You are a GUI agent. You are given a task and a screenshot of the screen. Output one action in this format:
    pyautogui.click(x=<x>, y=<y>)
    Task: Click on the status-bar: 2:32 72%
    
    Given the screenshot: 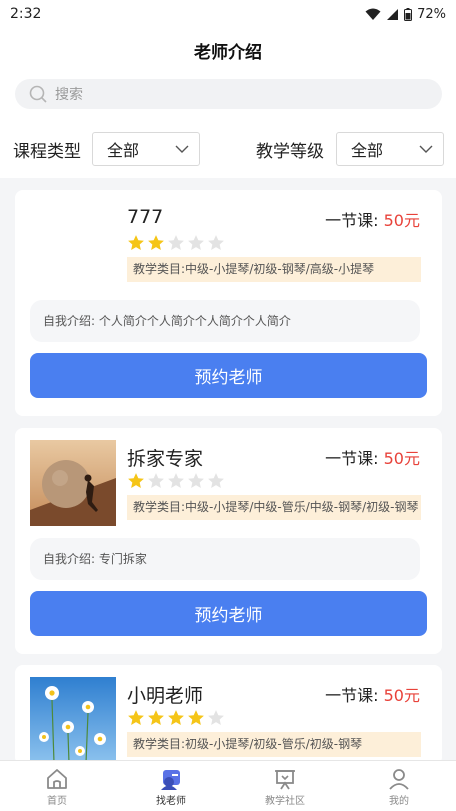 What is the action you would take?
    pyautogui.click(x=228, y=14)
    